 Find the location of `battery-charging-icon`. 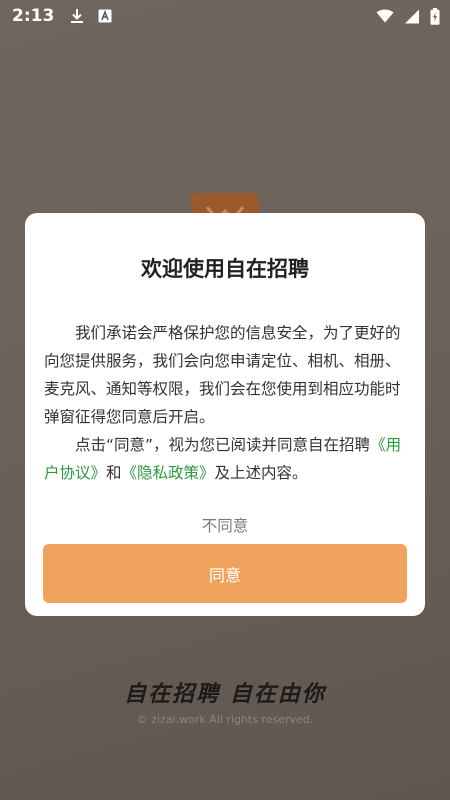

battery-charging-icon is located at coordinates (435, 16).